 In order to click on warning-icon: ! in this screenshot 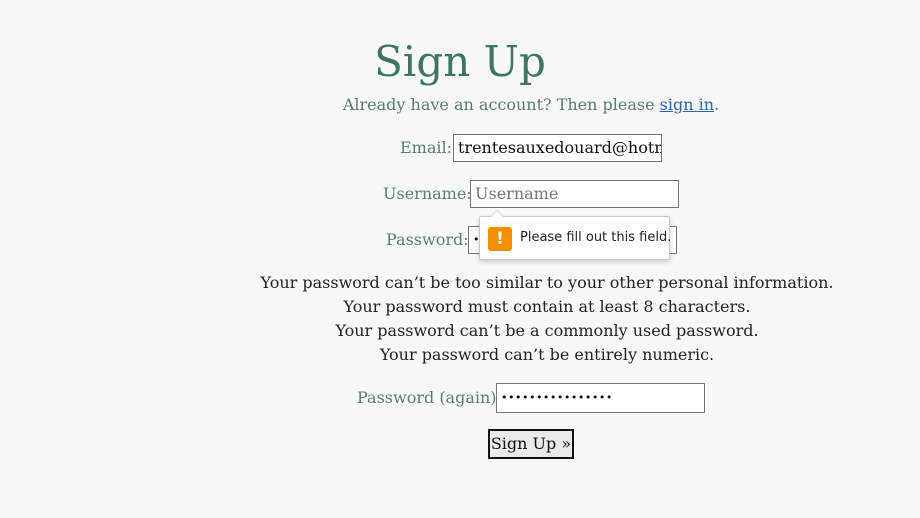, I will do `click(500, 239)`.